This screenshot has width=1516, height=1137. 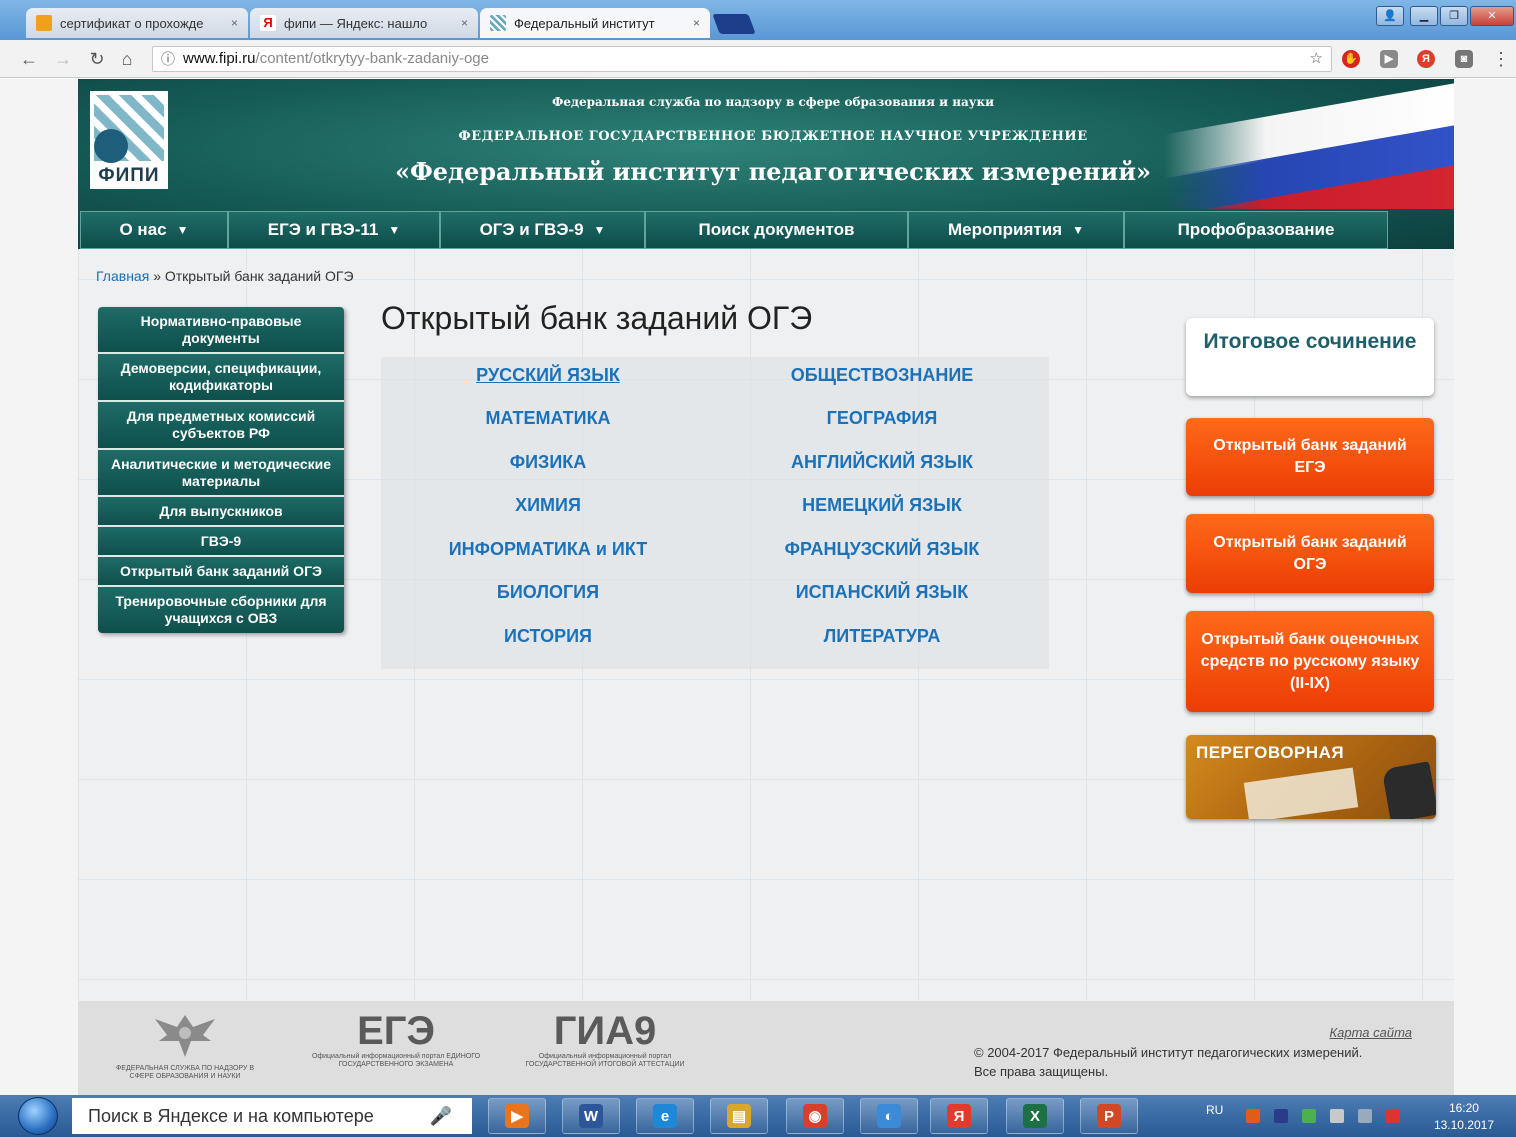 What do you see at coordinates (272, 1116) in the screenshot?
I see `taskbar-search-input: Поиск в Яндексе и на компьютере 🎤` at bounding box center [272, 1116].